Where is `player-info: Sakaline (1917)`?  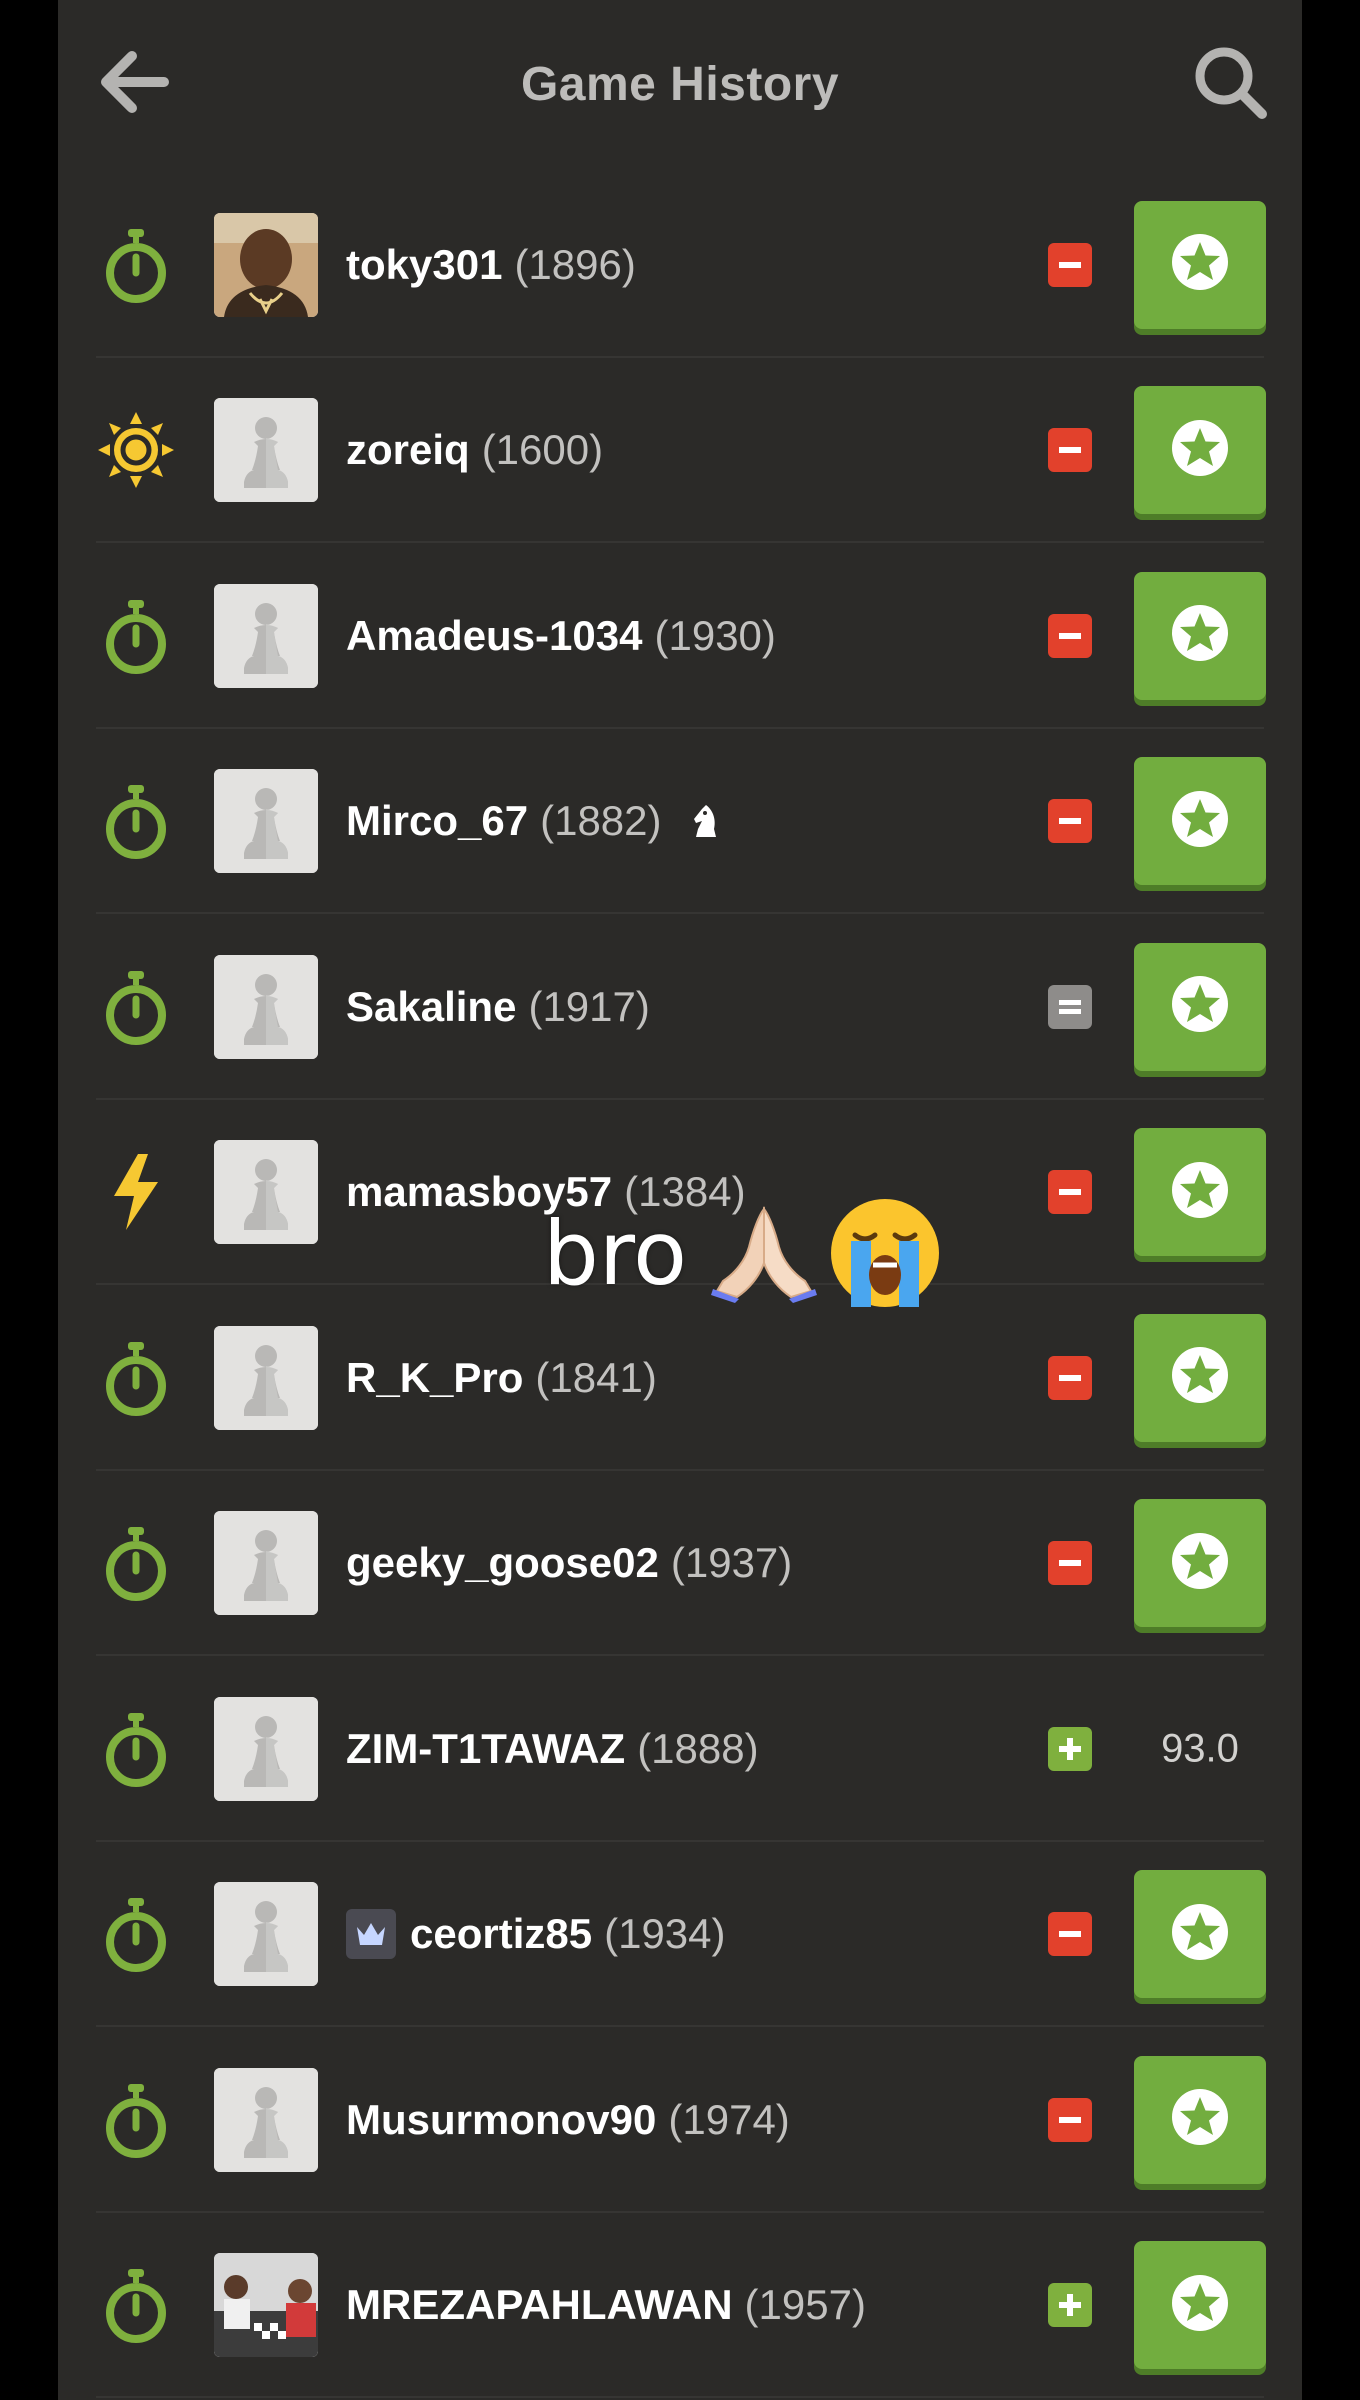
player-info: Sakaline (1917) is located at coordinates (498, 1007).